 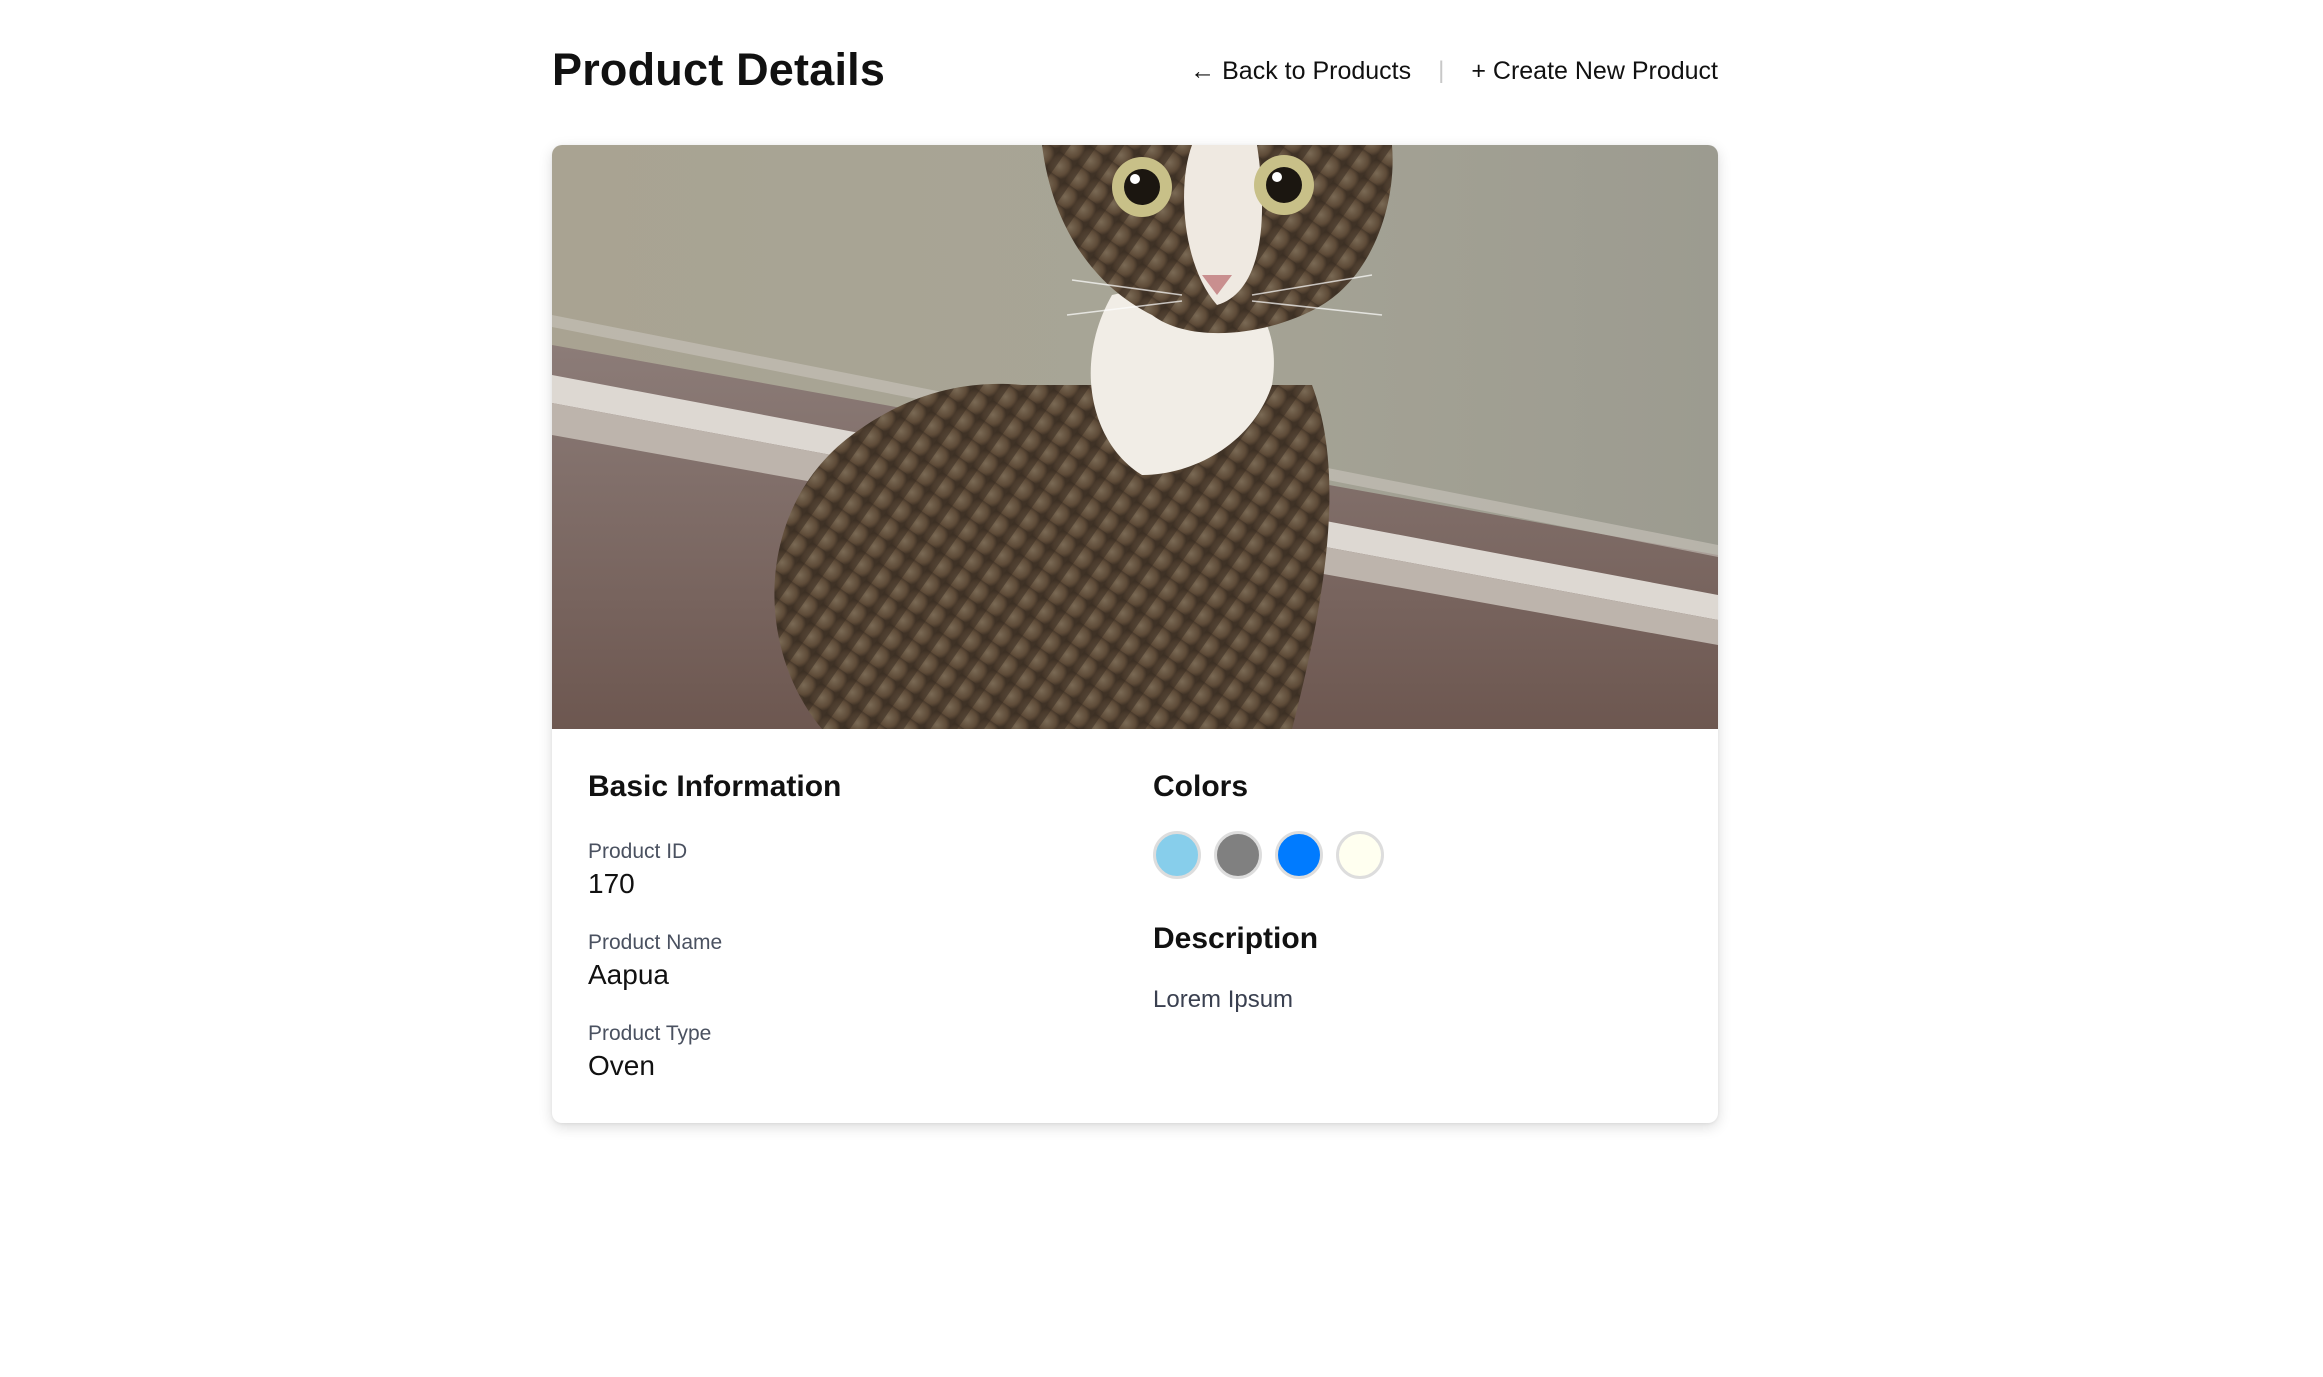 I want to click on product-name-value: Aapua, so click(x=628, y=974).